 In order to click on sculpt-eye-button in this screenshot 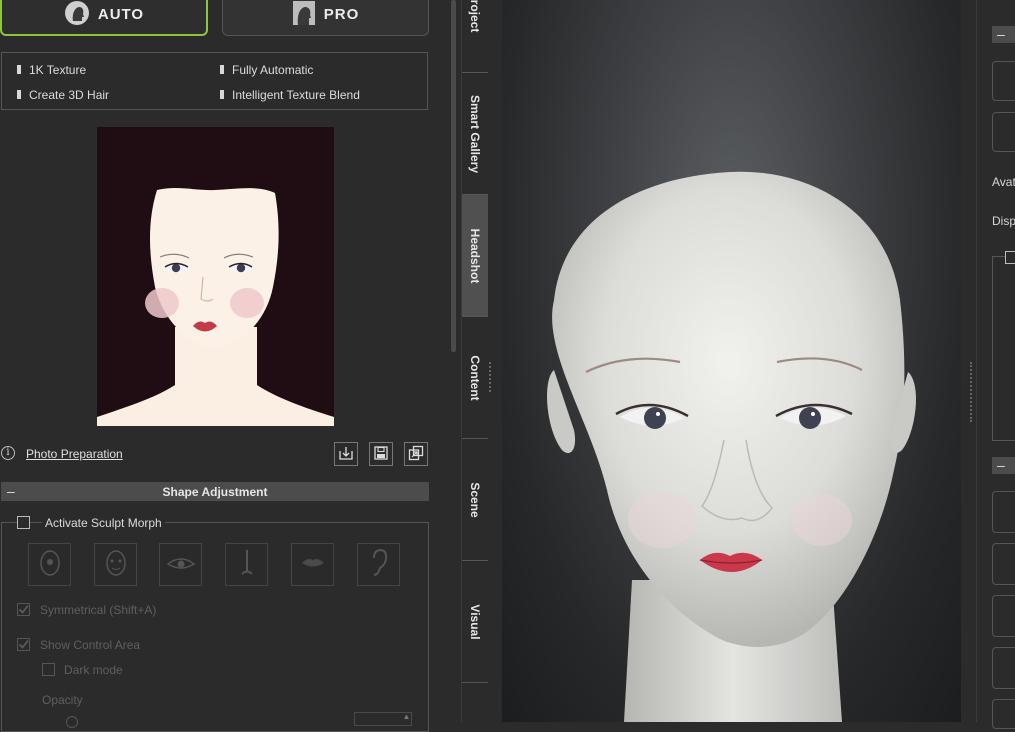, I will do `click(180, 564)`.